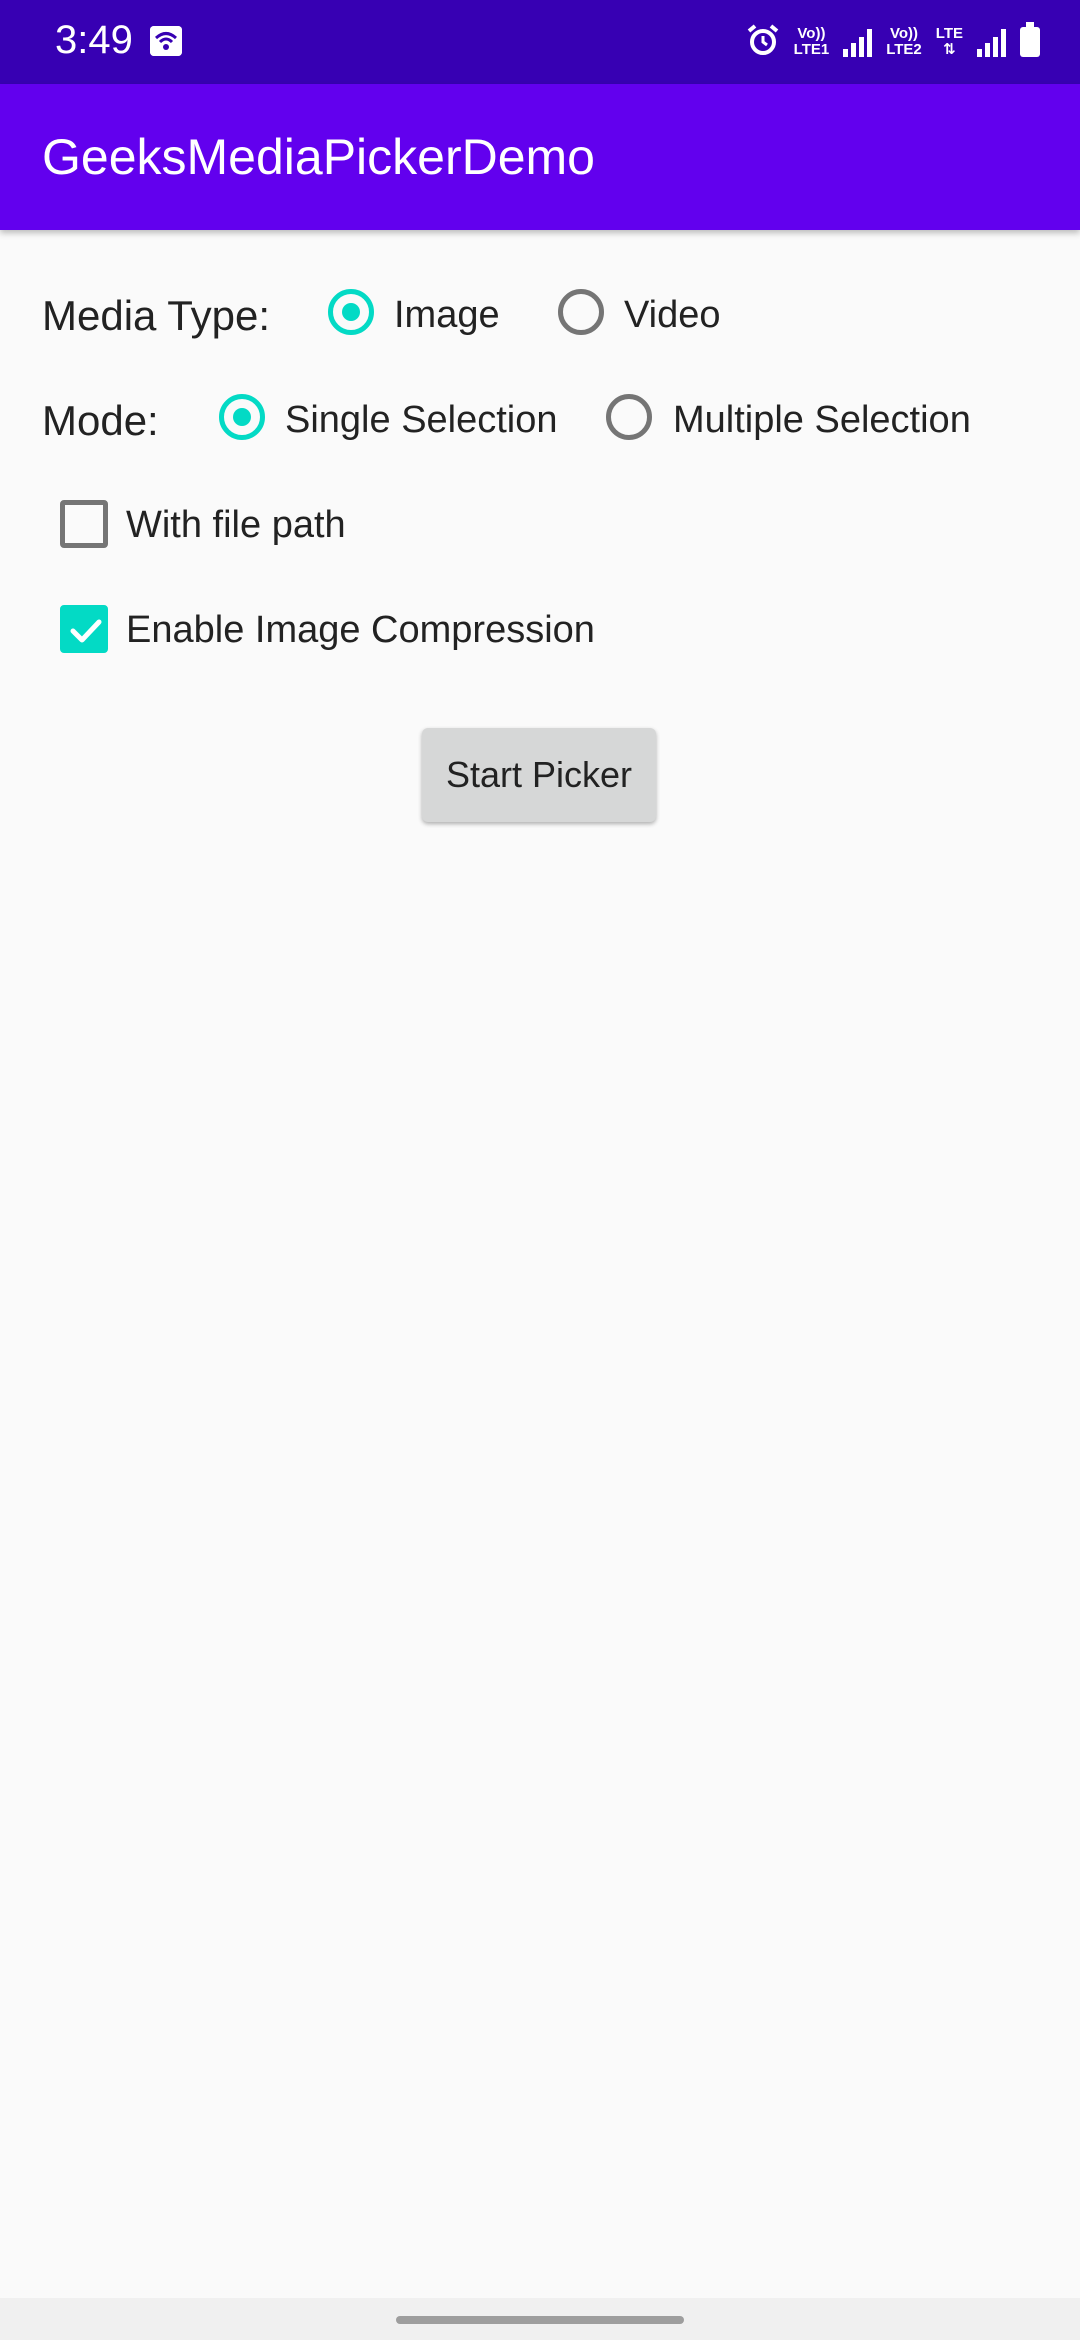 The image size is (1080, 2340). Describe the element at coordinates (540, 525) in the screenshot. I see `with-file-path-row: With file path` at that location.